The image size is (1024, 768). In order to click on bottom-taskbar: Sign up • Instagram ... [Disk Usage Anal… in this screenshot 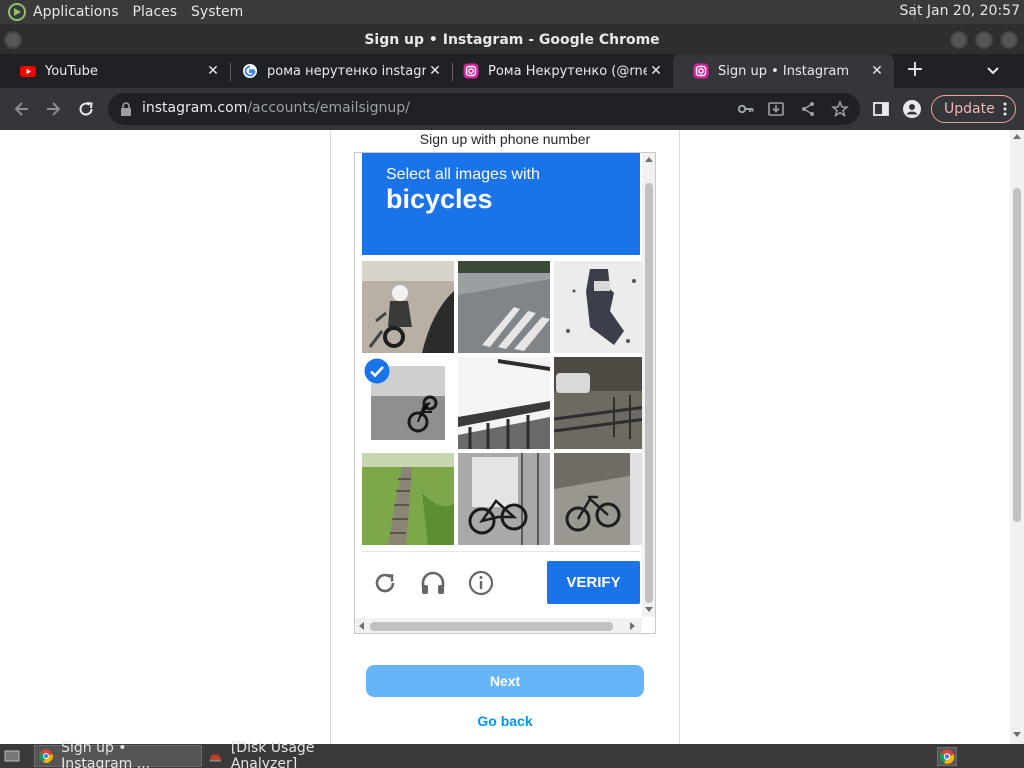, I will do `click(512, 754)`.